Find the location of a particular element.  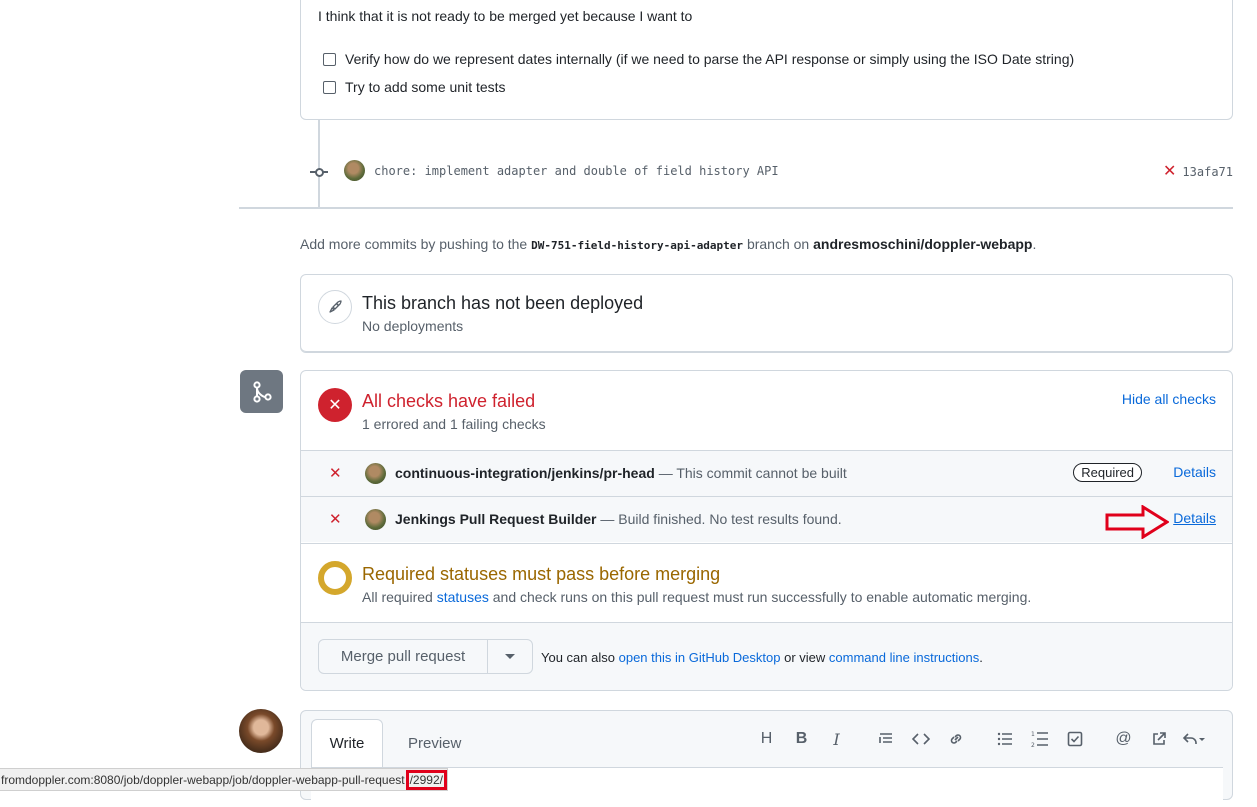

task-list-icon is located at coordinates (1074, 739).